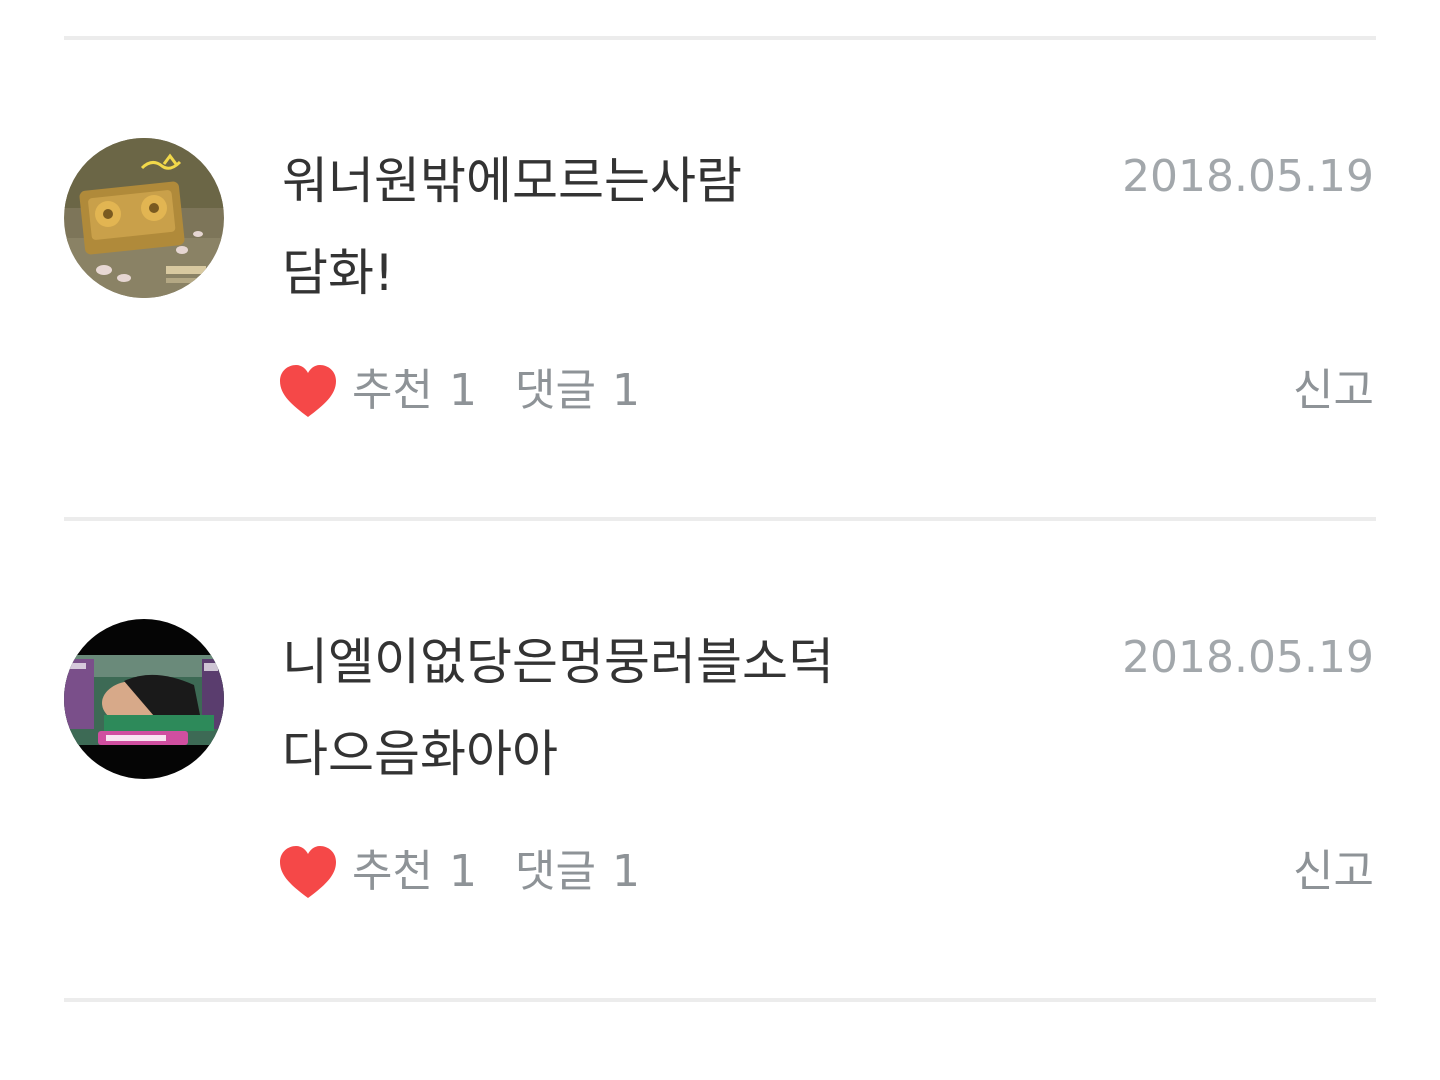  I want to click on comment-text: 다으음화아아, so click(420, 754).